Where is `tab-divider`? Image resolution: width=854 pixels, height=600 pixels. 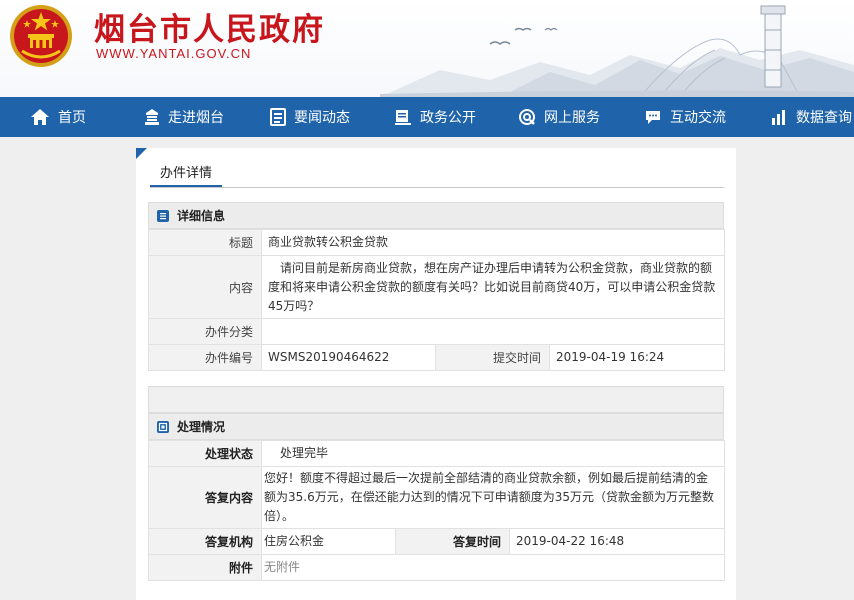 tab-divider is located at coordinates (437, 187).